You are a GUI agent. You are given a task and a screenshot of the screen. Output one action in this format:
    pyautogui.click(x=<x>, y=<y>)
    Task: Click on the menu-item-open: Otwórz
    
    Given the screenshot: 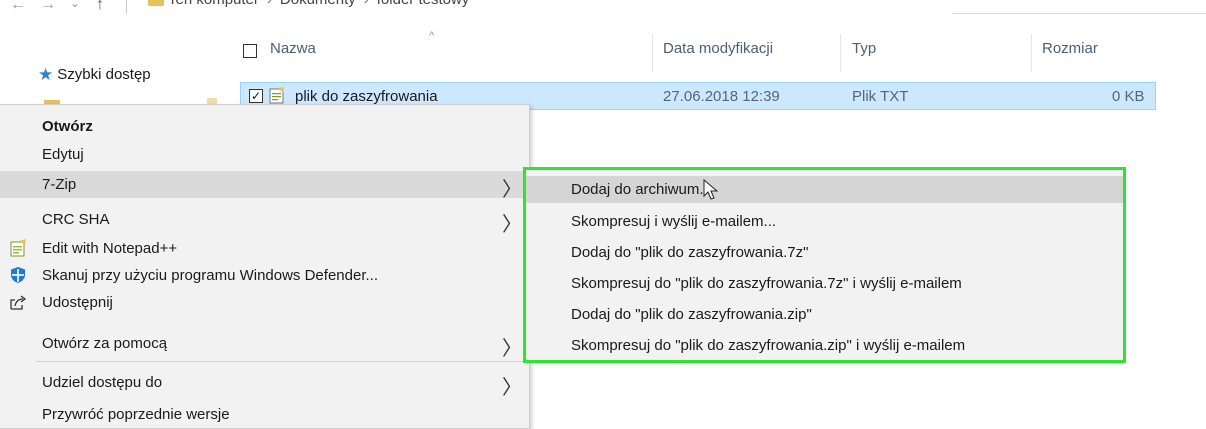 What is the action you would take?
    pyautogui.click(x=264, y=126)
    